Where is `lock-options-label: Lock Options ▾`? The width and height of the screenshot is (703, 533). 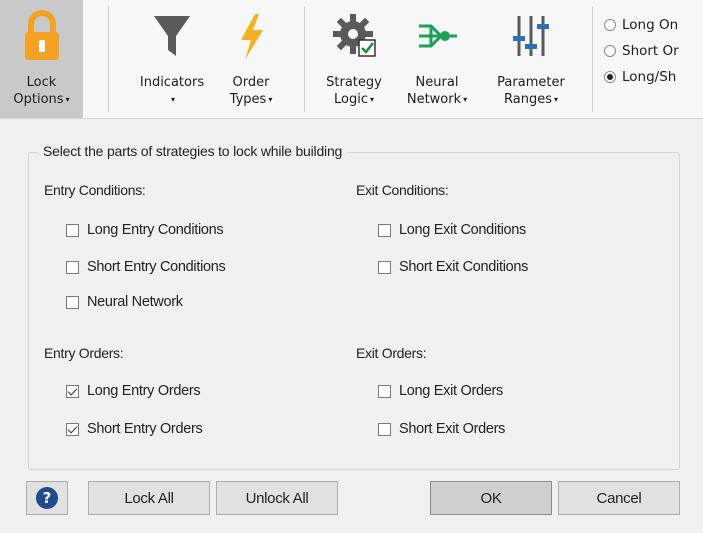
lock-options-label: Lock Options ▾ is located at coordinates (41, 91).